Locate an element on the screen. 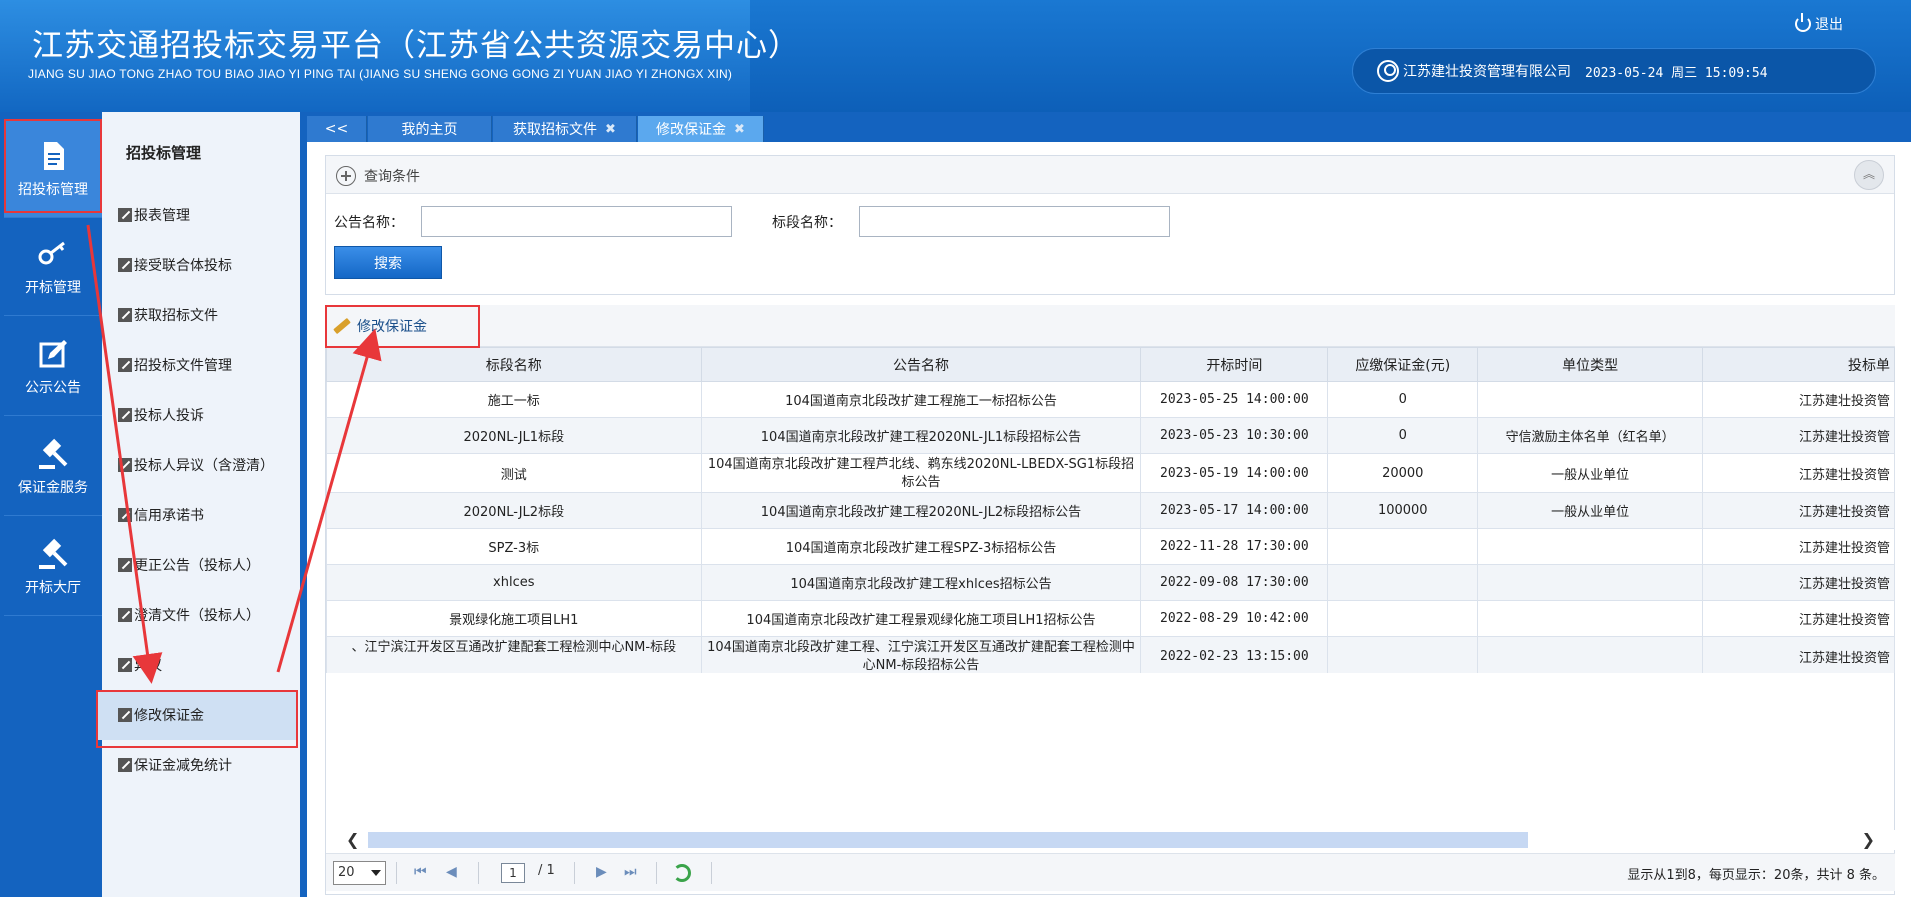 Image resolution: width=1911 pixels, height=897 pixels. announcement-name-input is located at coordinates (576, 221).